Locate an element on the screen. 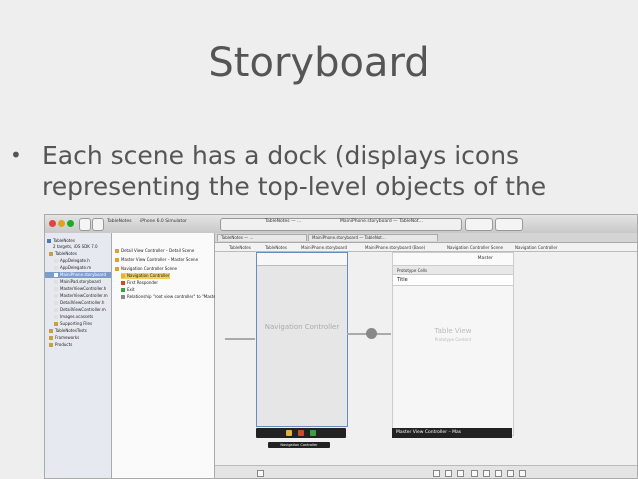 The width and height of the screenshot is (638, 479). nav-item: DetailViewController.m is located at coordinates (80, 310).